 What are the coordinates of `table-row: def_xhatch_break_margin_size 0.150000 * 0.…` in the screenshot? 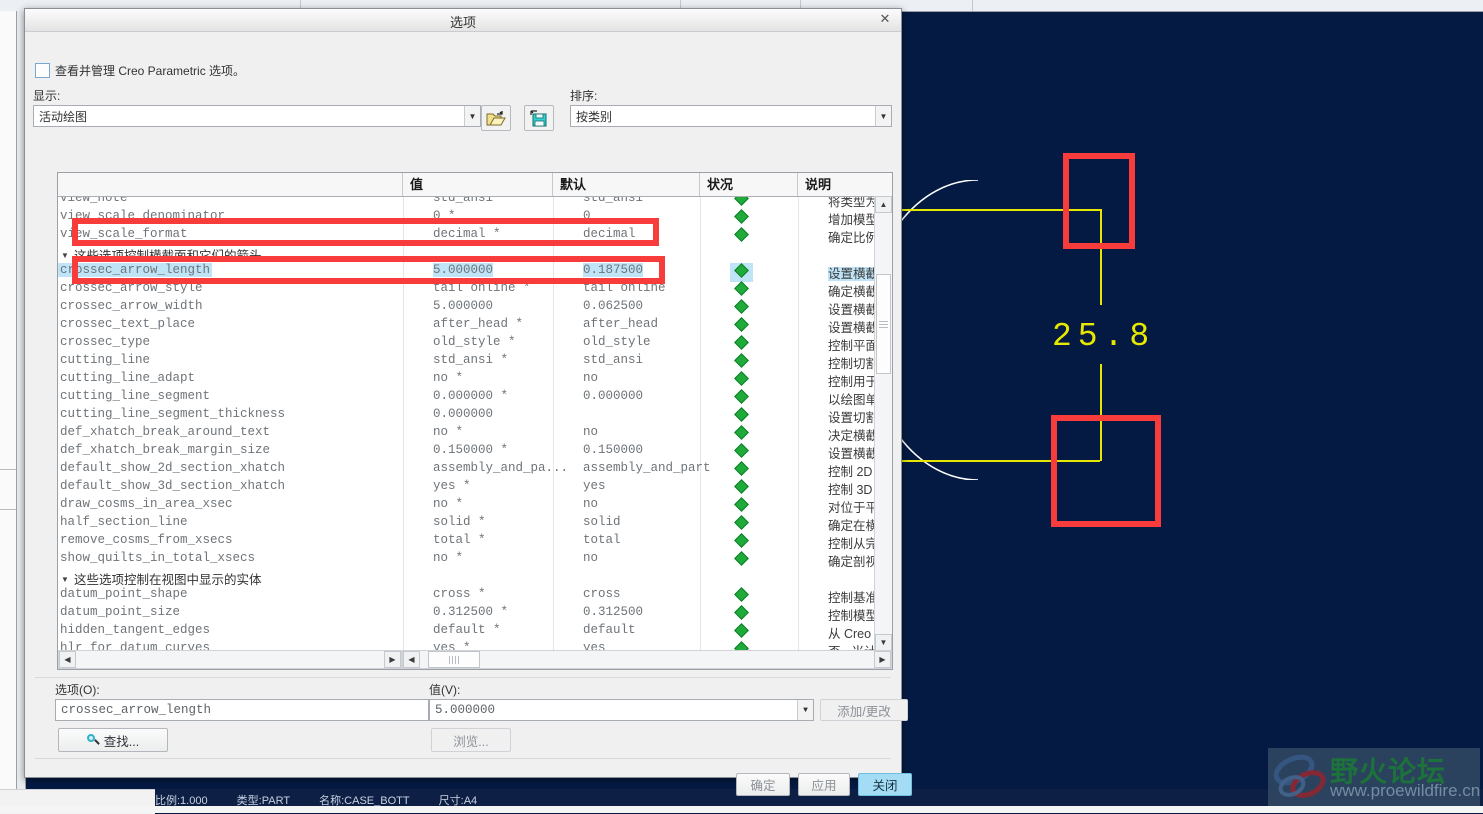 It's located at (475, 452).